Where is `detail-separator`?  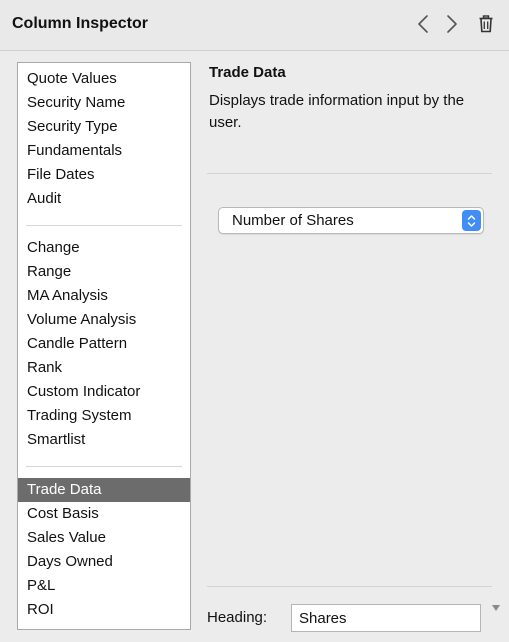 detail-separator is located at coordinates (349, 173).